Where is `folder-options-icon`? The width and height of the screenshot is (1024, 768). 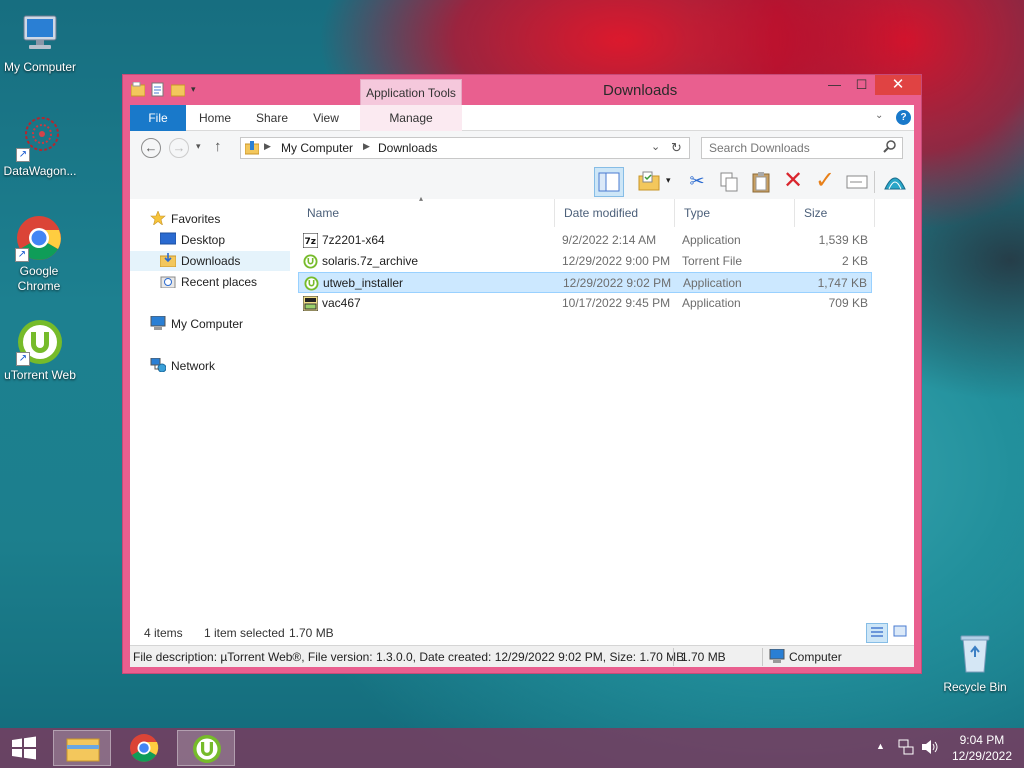 folder-options-icon is located at coordinates (649, 182).